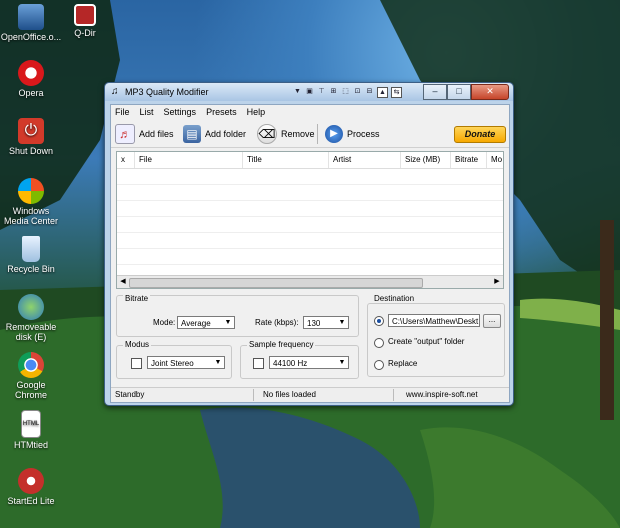 The height and width of the screenshot is (528, 620). I want to click on opera-icon, so click(31, 73).